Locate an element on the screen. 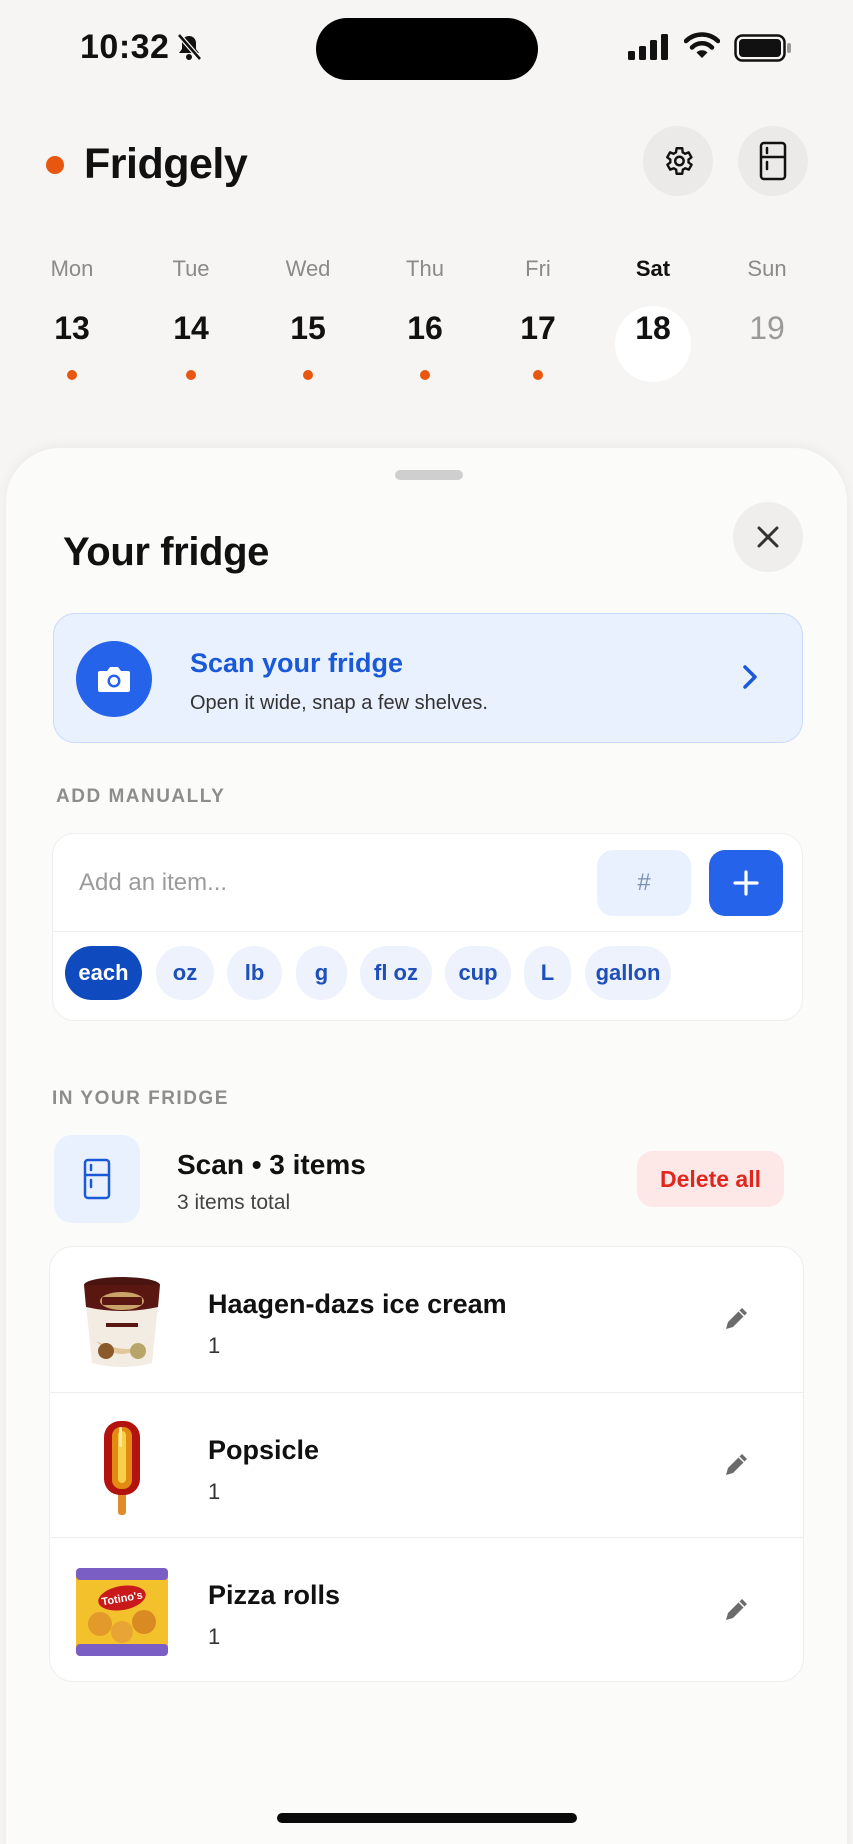  close-icon is located at coordinates (768, 537).